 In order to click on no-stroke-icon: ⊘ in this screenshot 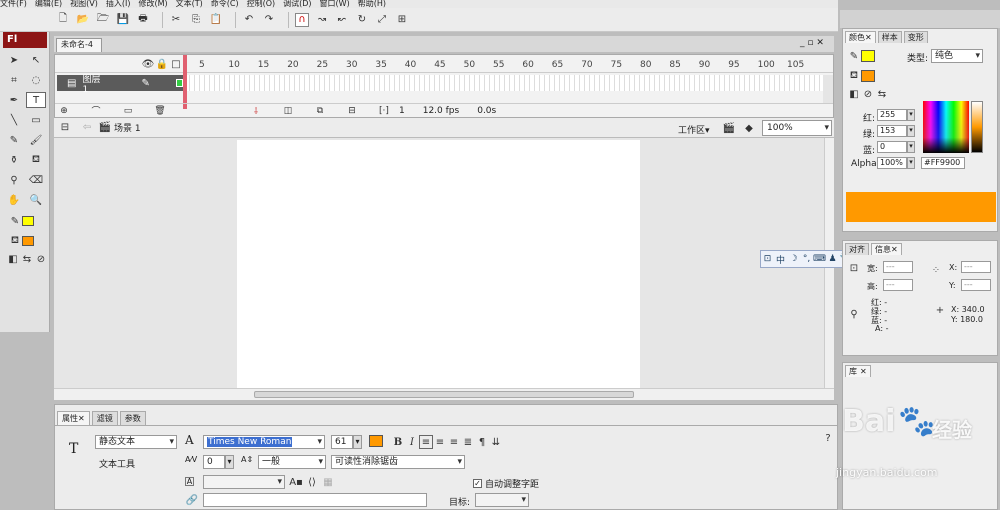, I will do `click(868, 94)`.